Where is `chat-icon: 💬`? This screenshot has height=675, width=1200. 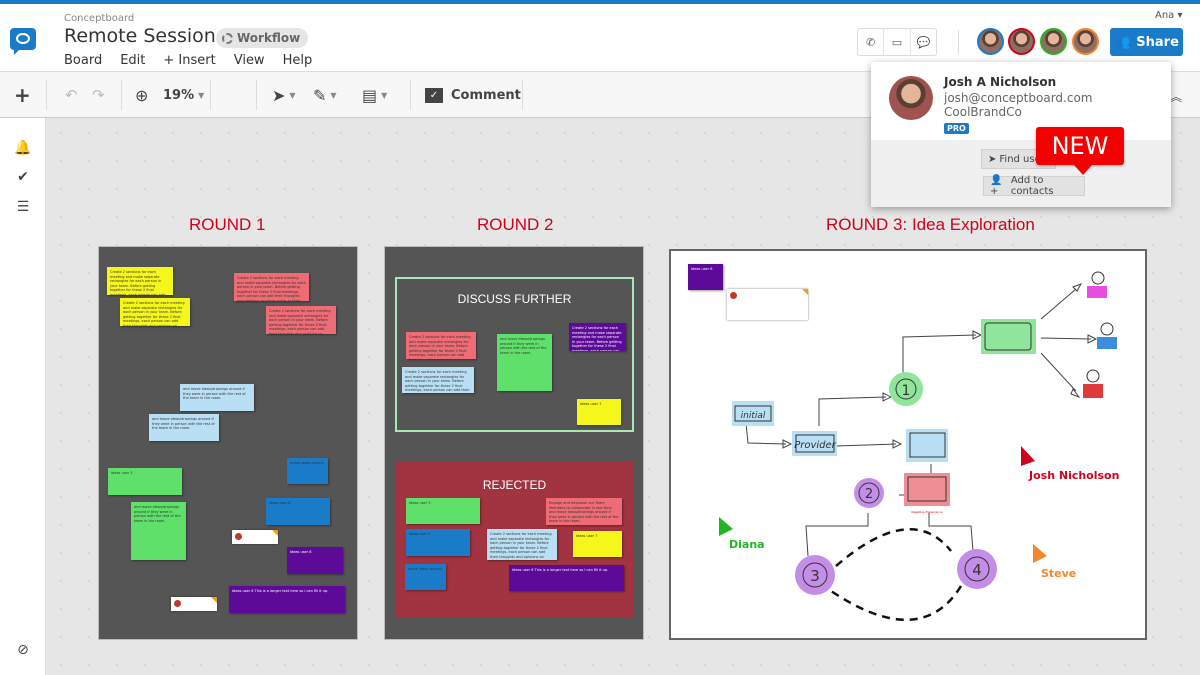
chat-icon: 💬 is located at coordinates (923, 42).